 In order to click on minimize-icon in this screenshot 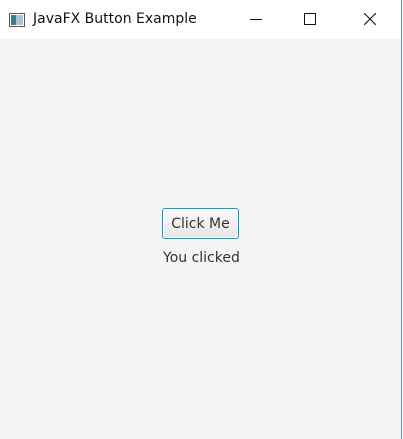, I will do `click(256, 19)`.